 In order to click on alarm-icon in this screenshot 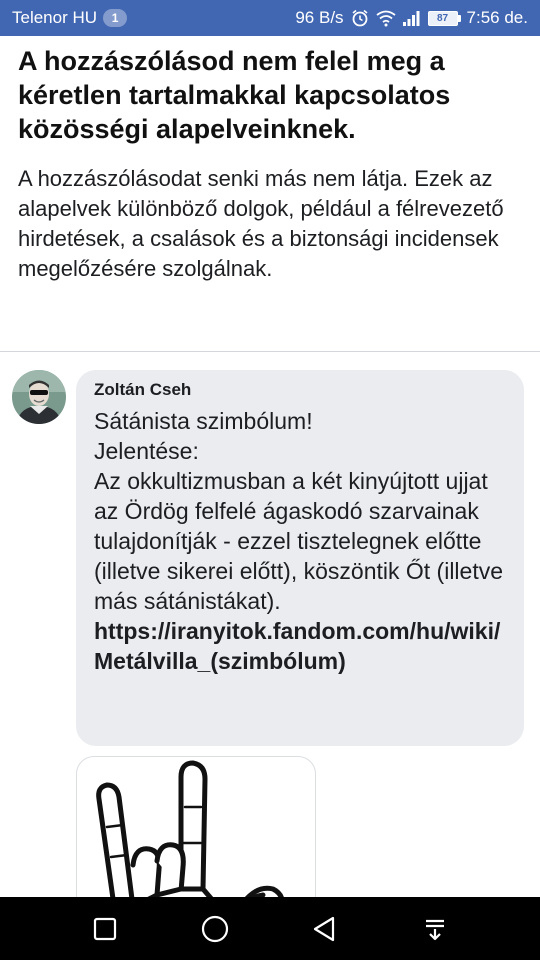, I will do `click(360, 18)`.